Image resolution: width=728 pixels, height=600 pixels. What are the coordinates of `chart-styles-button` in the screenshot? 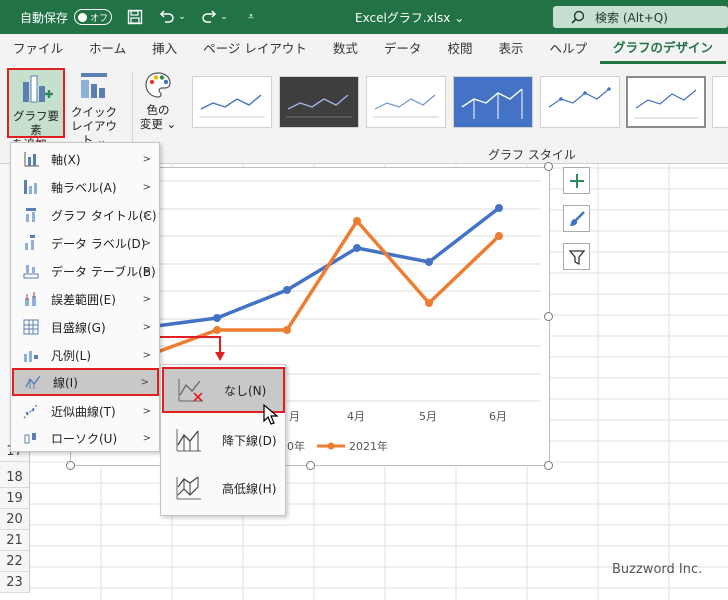 It's located at (576, 218).